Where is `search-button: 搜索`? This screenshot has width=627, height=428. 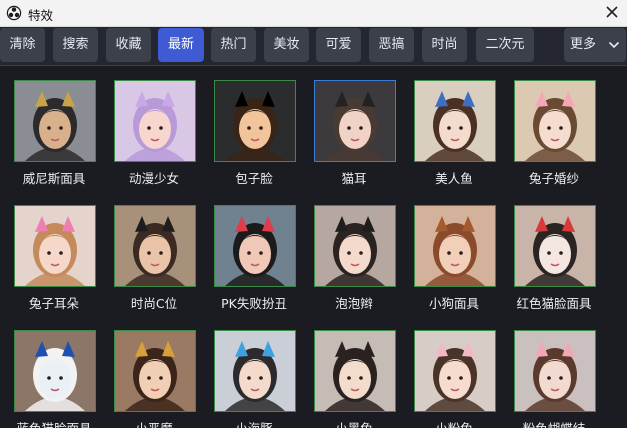 search-button: 搜索 is located at coordinates (75, 45).